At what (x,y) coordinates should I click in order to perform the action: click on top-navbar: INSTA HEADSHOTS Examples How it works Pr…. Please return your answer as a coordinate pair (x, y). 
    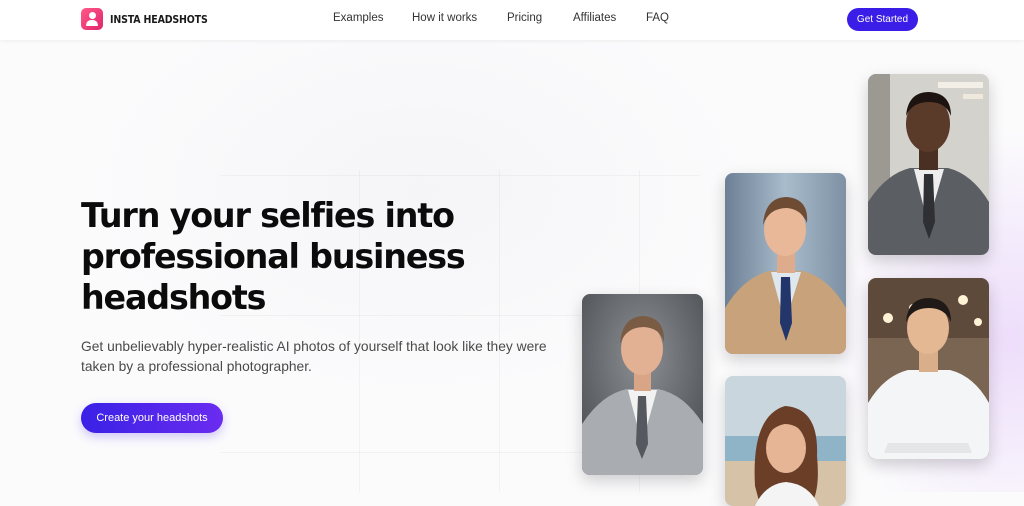
    Looking at the image, I should click on (512, 20).